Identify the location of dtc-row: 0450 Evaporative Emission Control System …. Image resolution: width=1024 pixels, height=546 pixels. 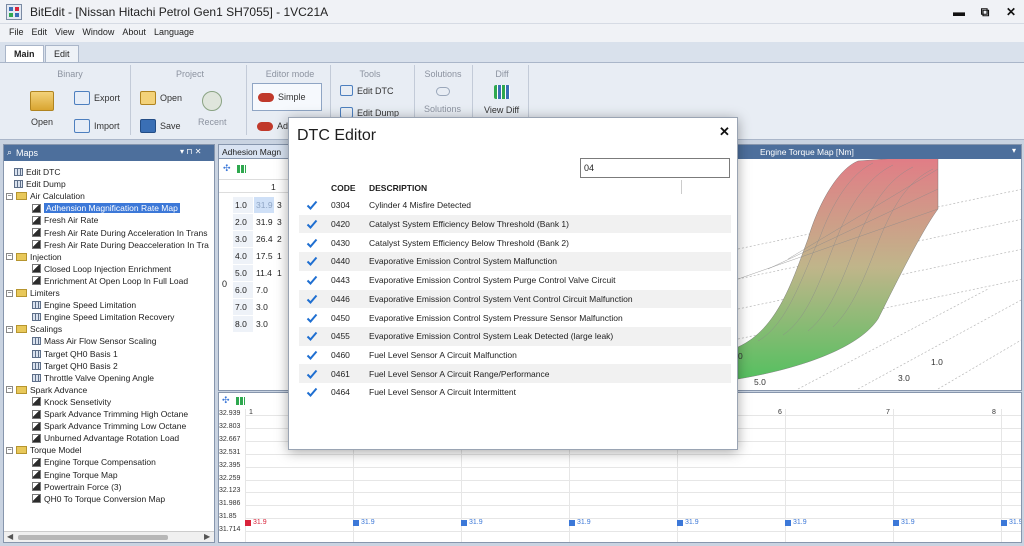
(515, 317).